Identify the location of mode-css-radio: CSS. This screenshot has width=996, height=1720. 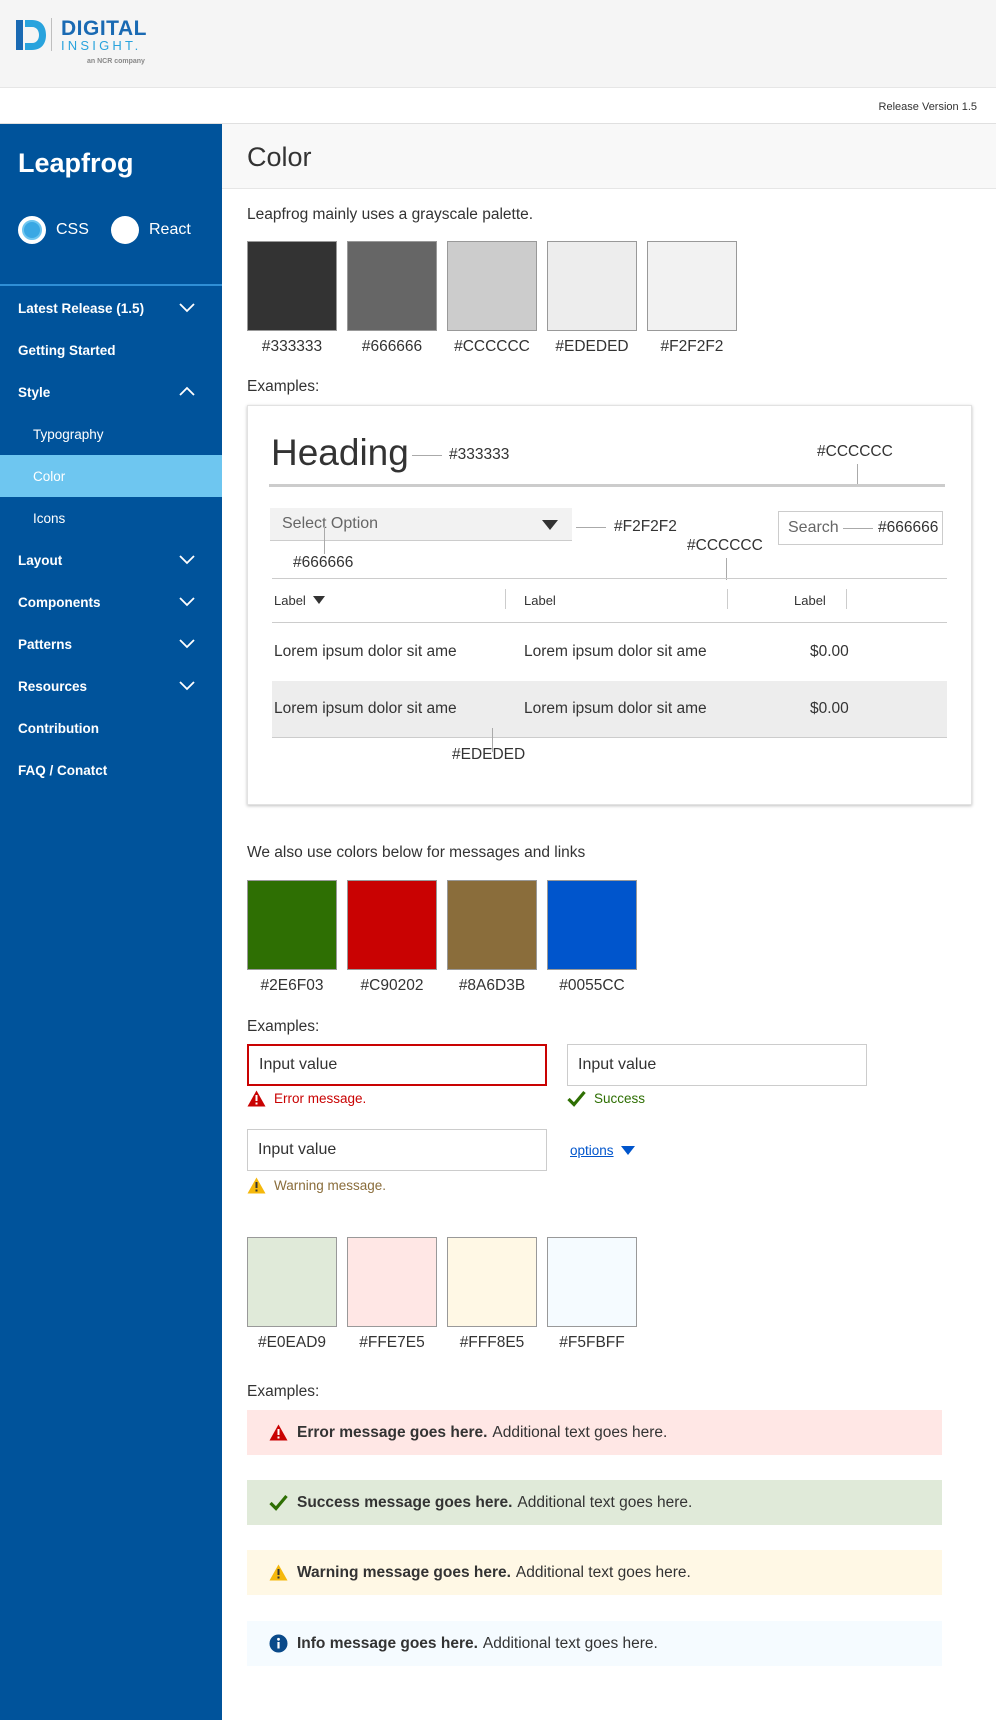
(53, 230).